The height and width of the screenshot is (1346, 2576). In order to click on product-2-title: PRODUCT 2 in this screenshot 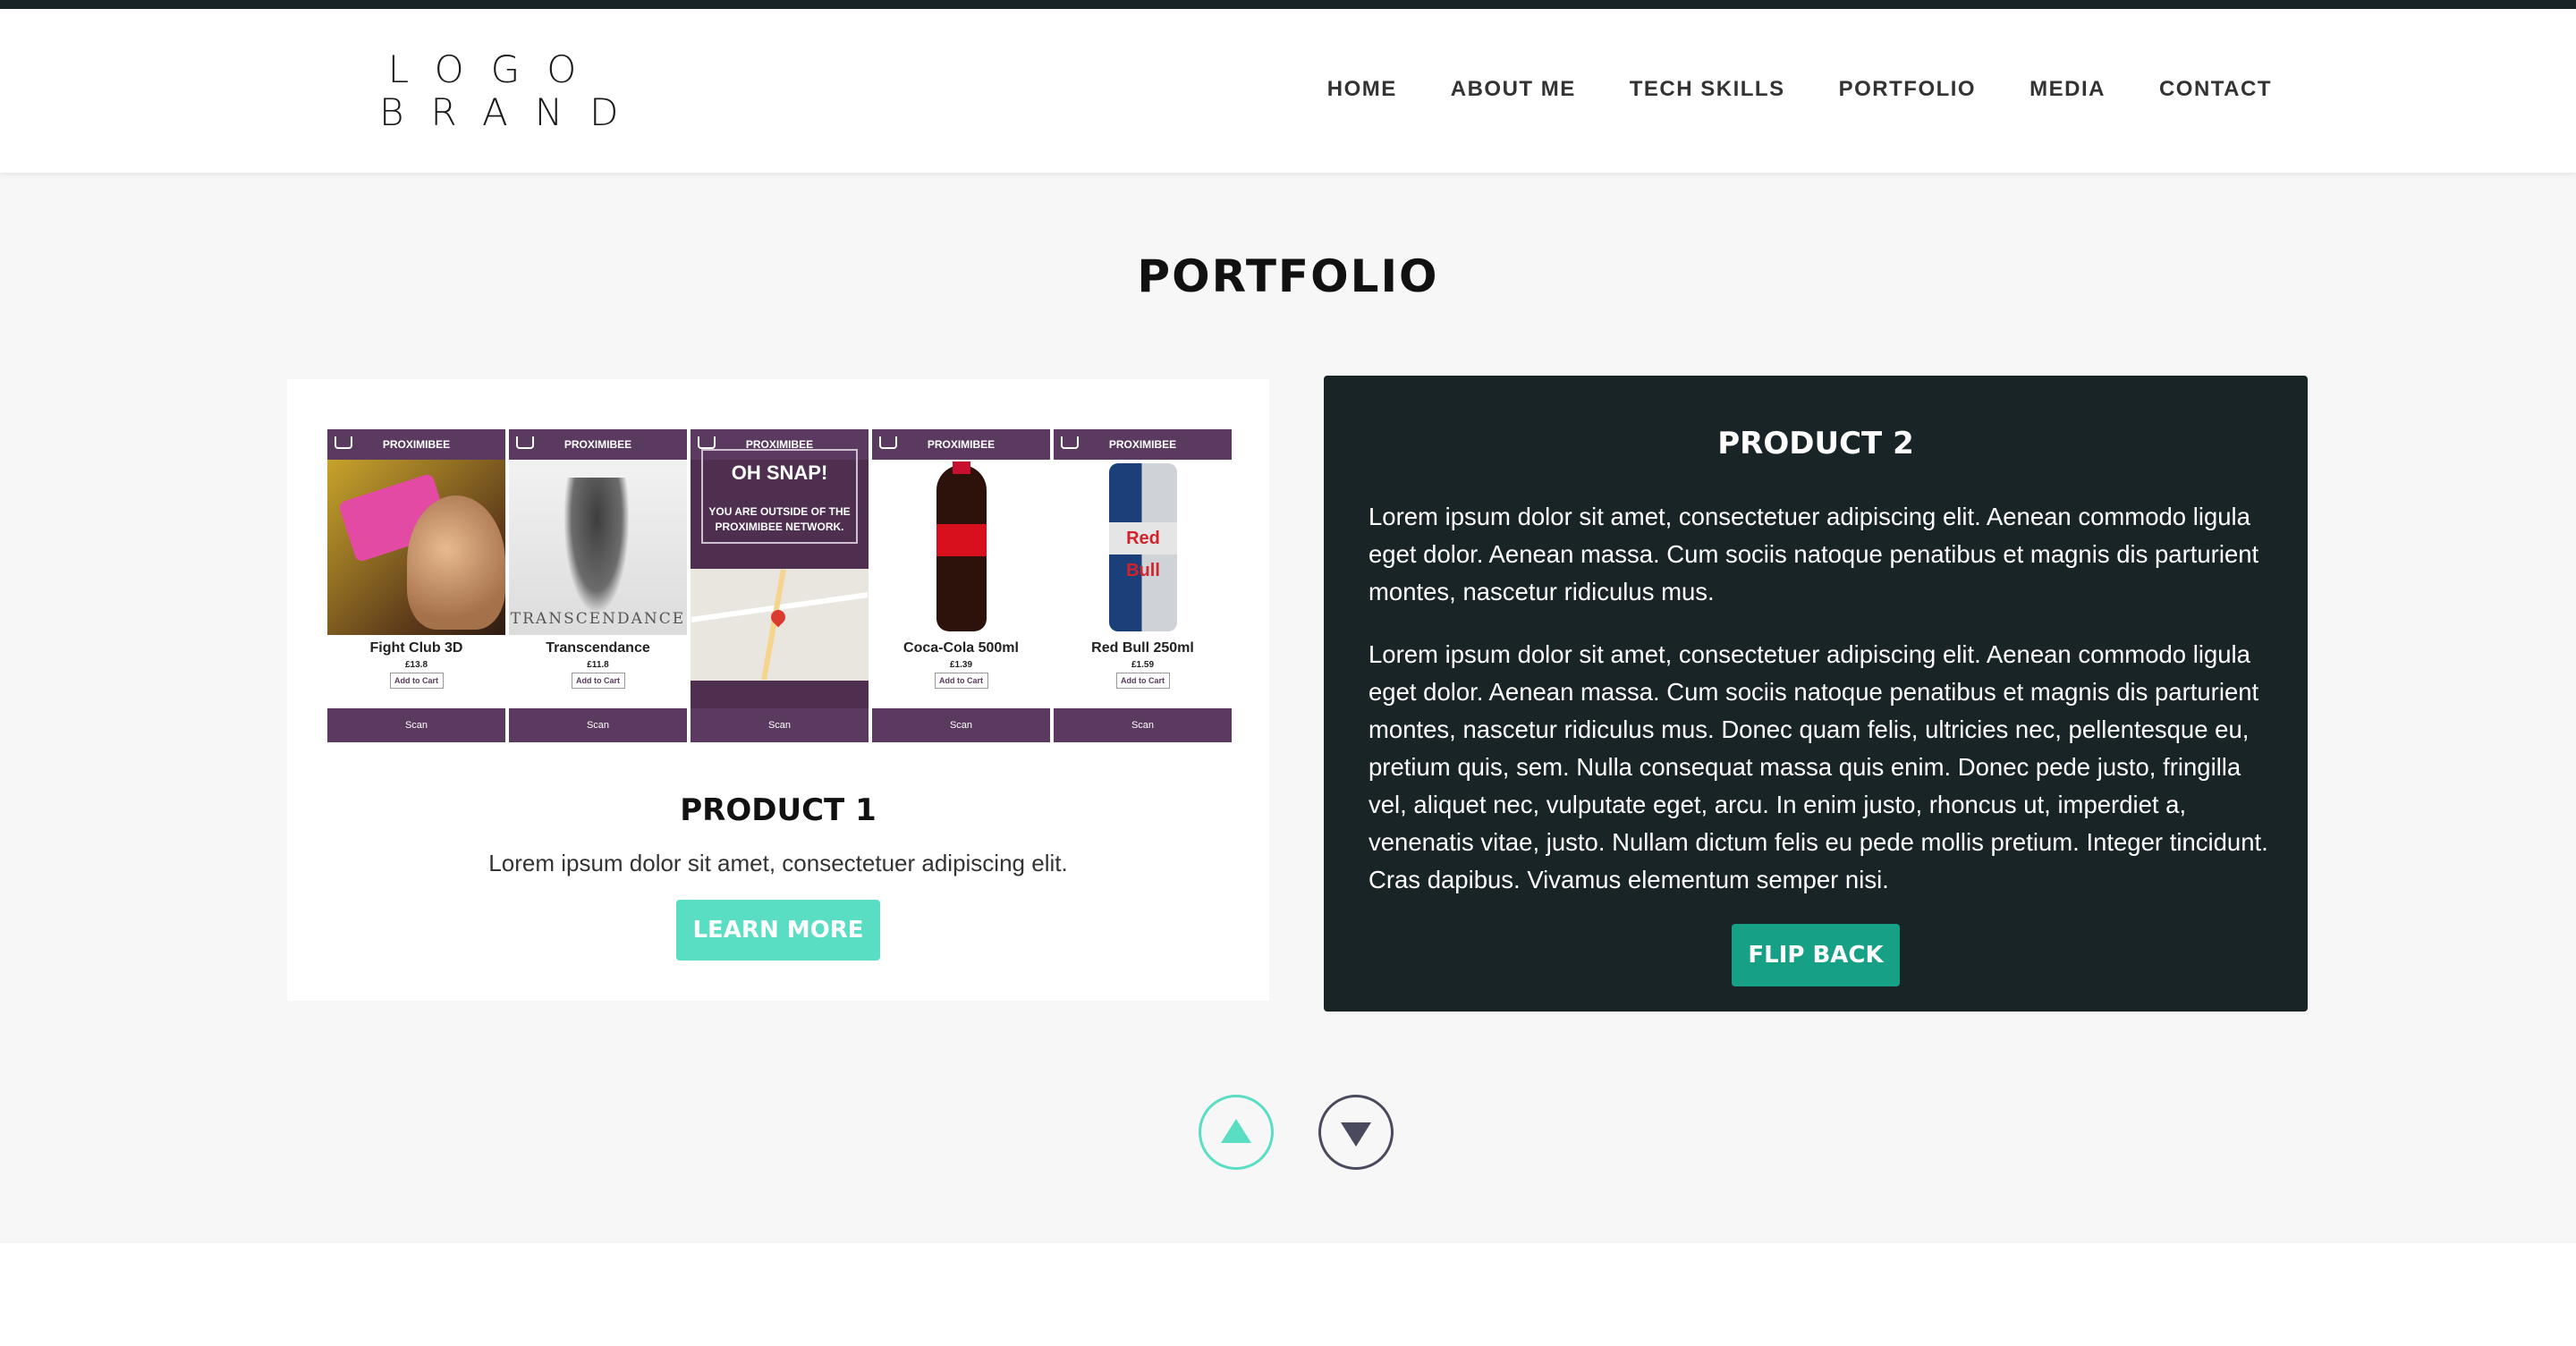, I will do `click(1815, 443)`.